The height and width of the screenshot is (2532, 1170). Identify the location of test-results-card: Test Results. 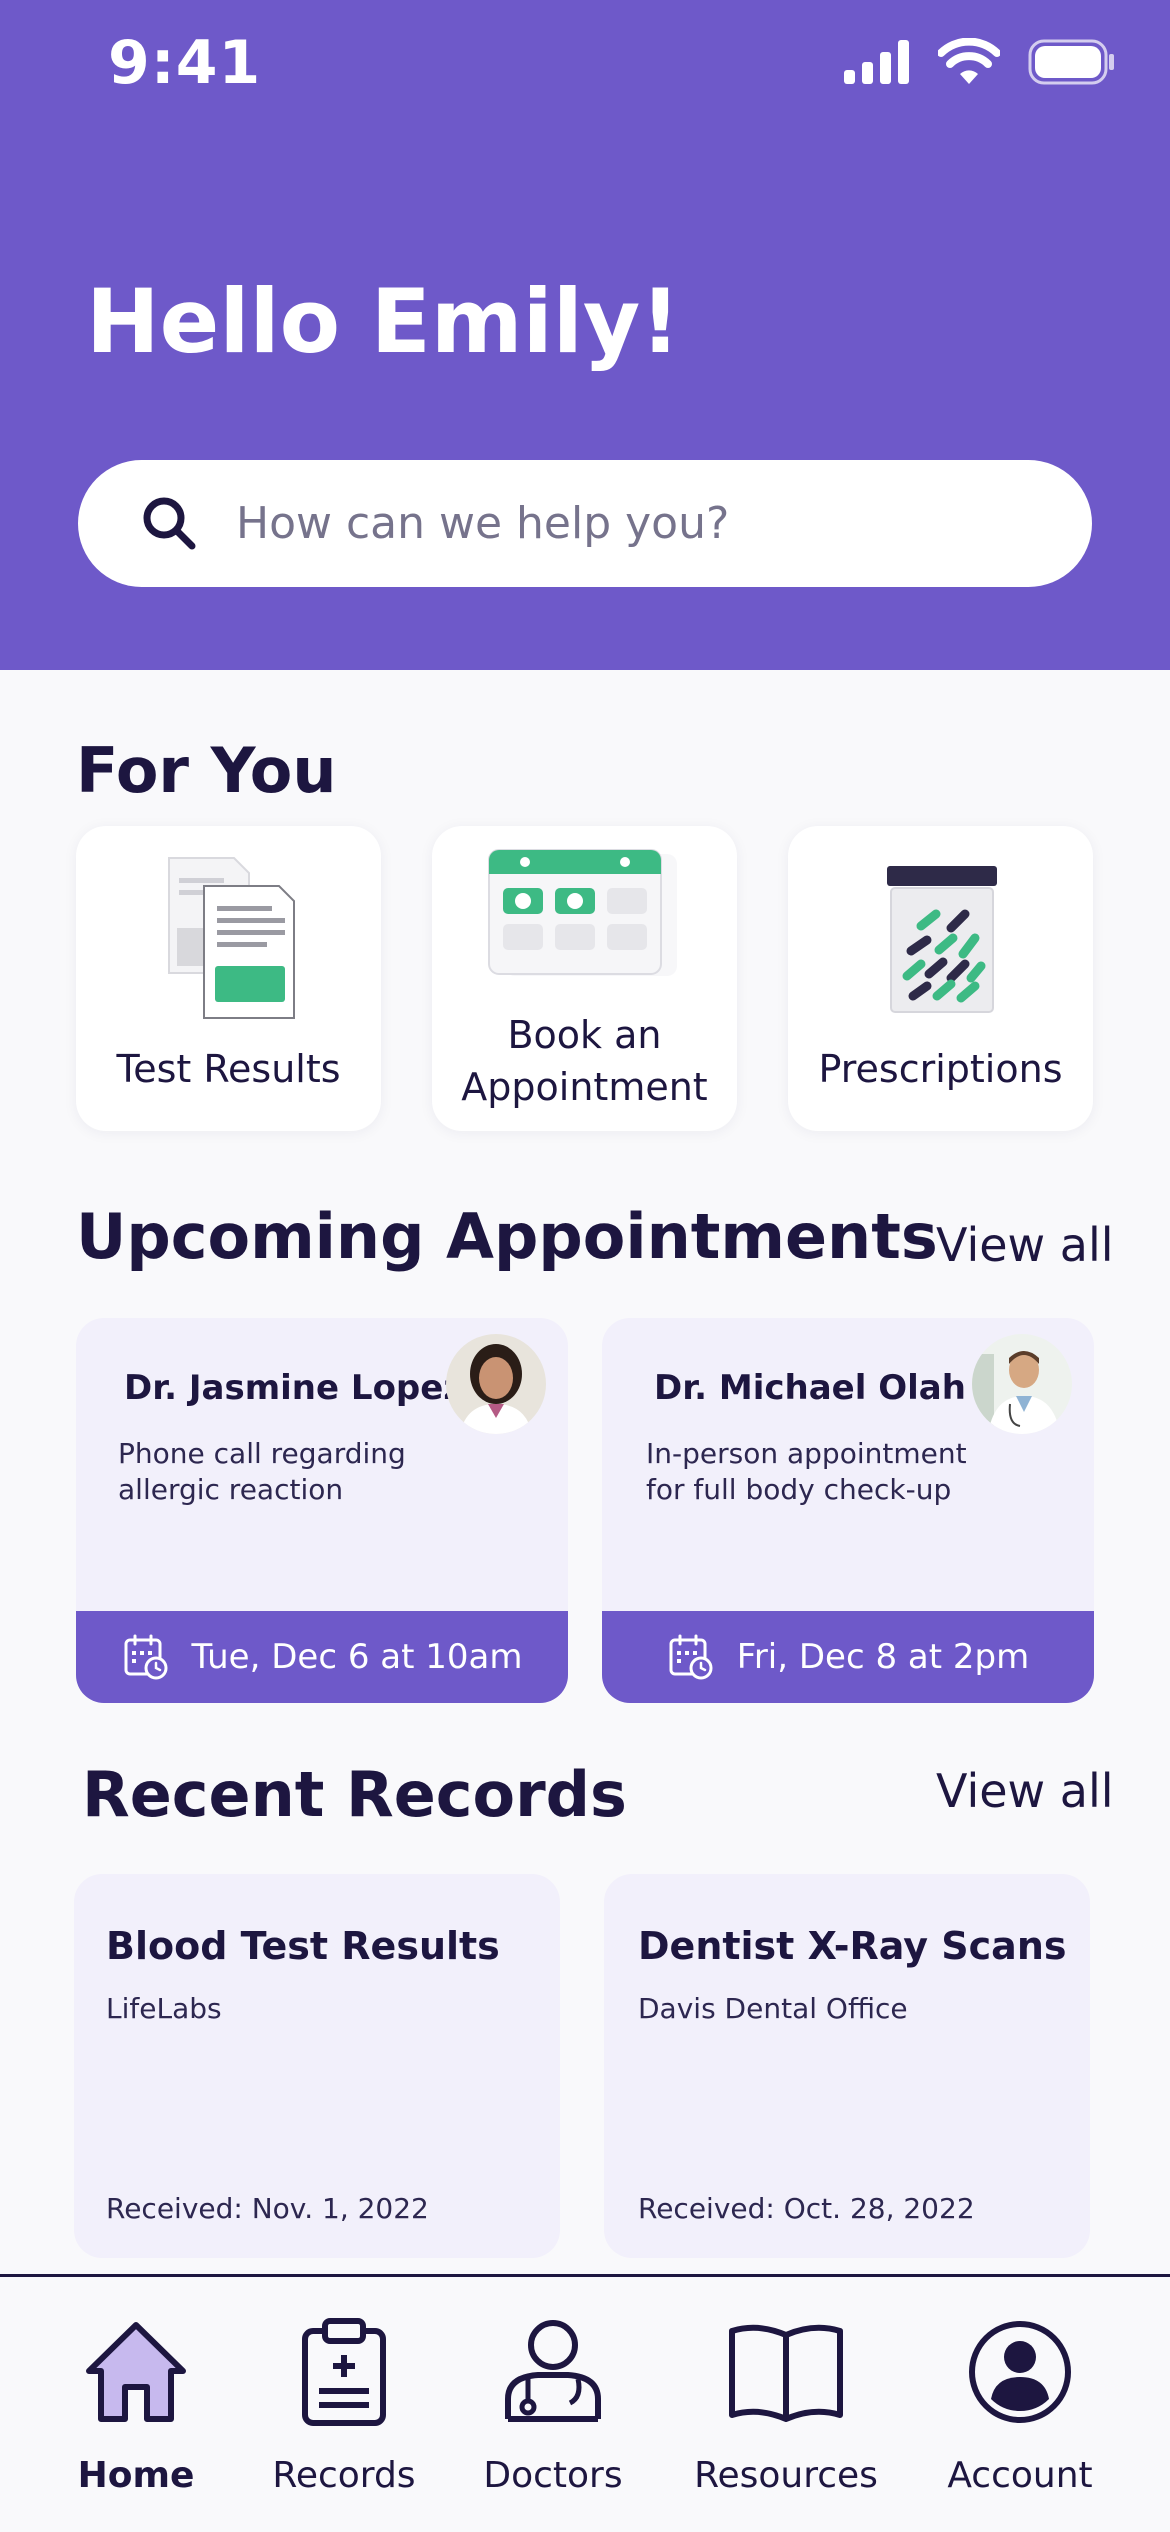
(228, 978).